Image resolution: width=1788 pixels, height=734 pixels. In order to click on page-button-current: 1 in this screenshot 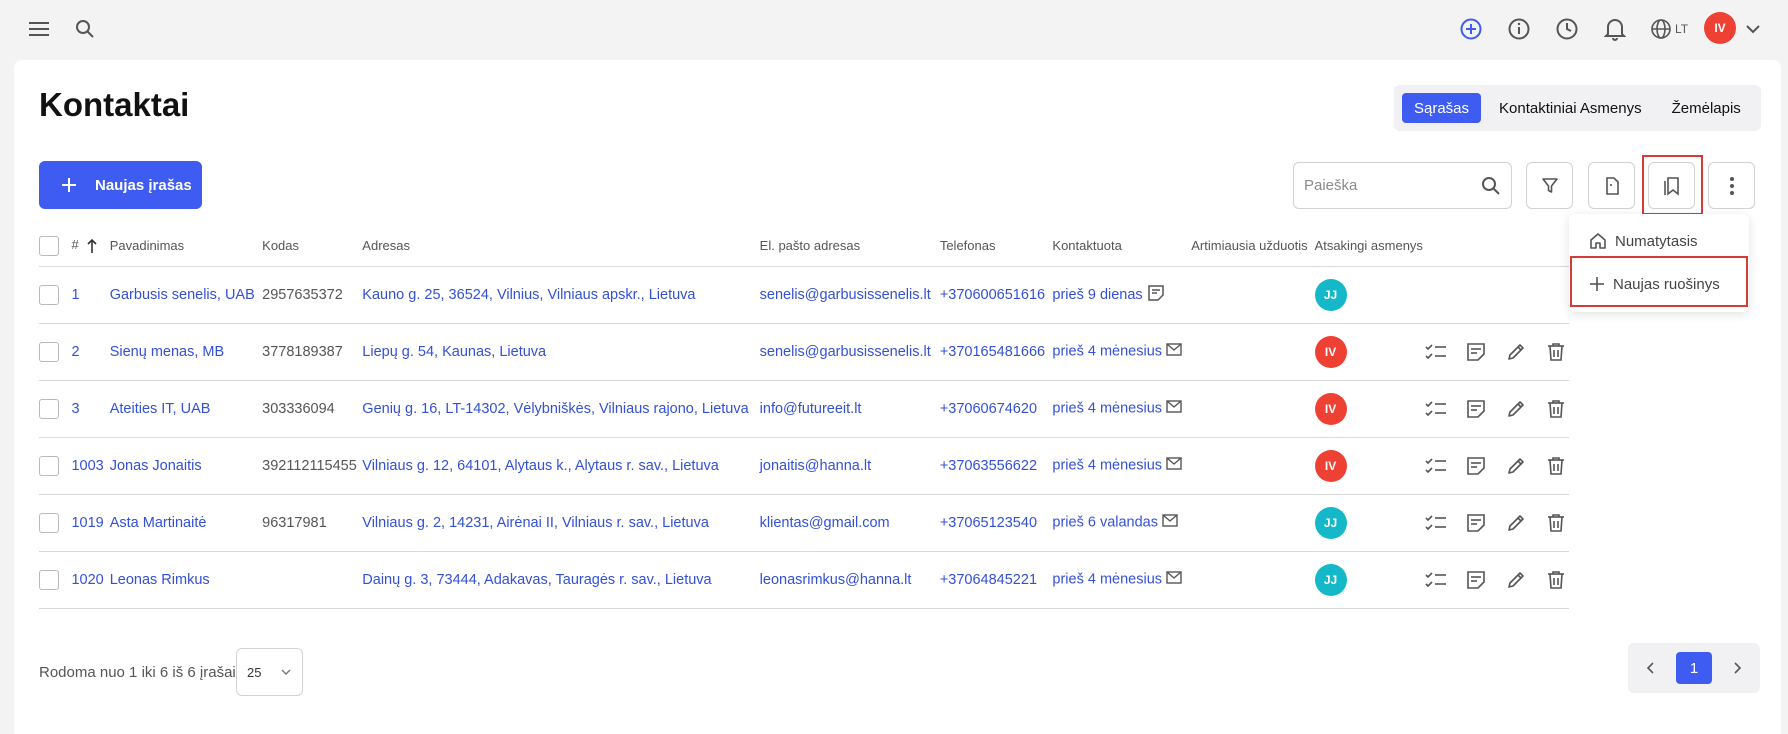, I will do `click(1694, 668)`.